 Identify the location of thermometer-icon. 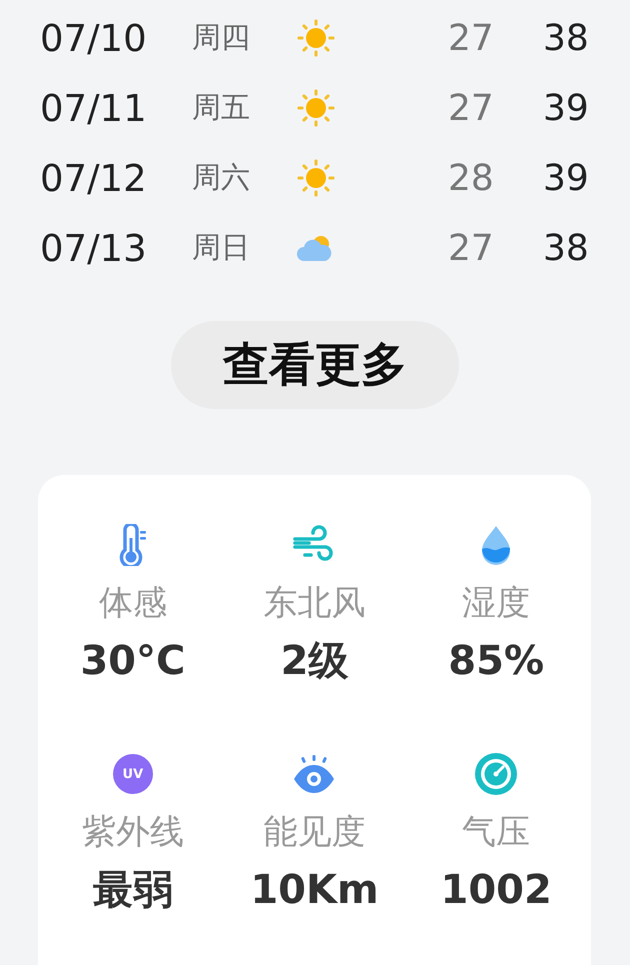
(132, 545).